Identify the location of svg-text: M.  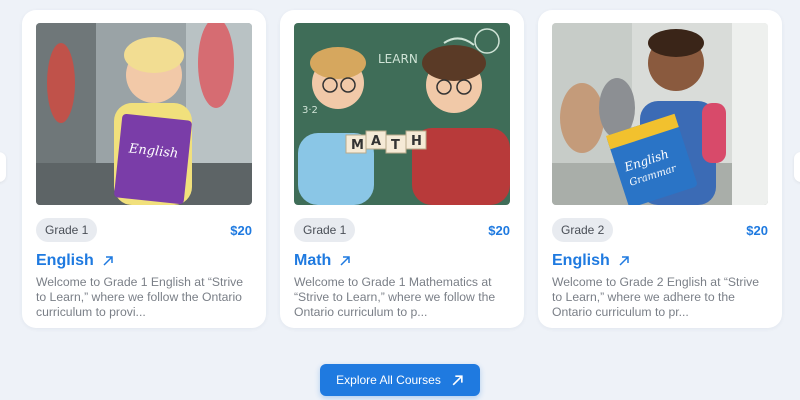
(357, 145).